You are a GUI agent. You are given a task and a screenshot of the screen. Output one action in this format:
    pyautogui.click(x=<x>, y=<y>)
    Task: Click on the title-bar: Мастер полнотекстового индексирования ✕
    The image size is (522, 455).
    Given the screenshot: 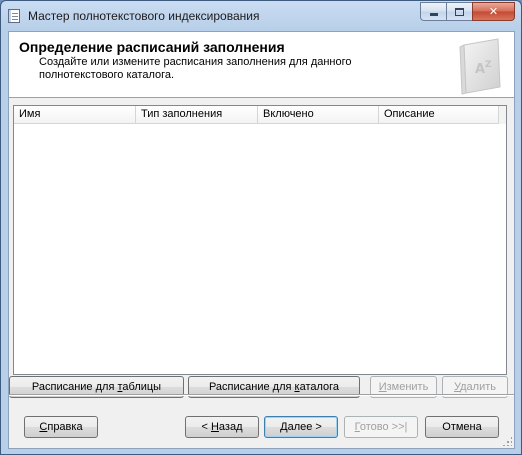 What is the action you would take?
    pyautogui.click(x=261, y=16)
    